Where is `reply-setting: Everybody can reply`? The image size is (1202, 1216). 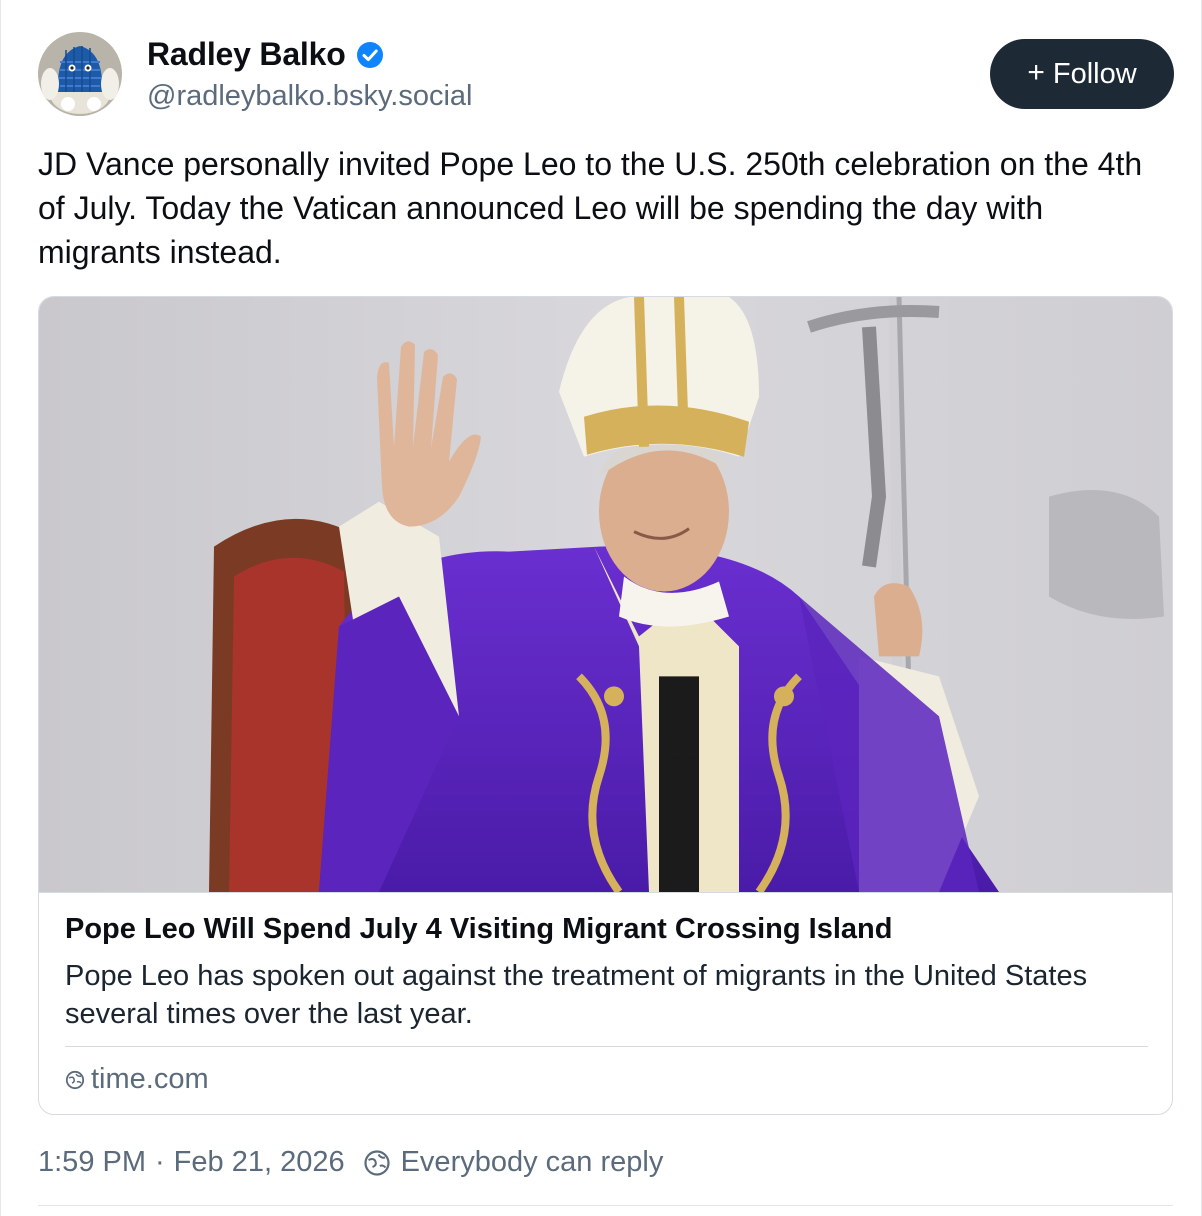
reply-setting: Everybody can reply is located at coordinates (513, 1162).